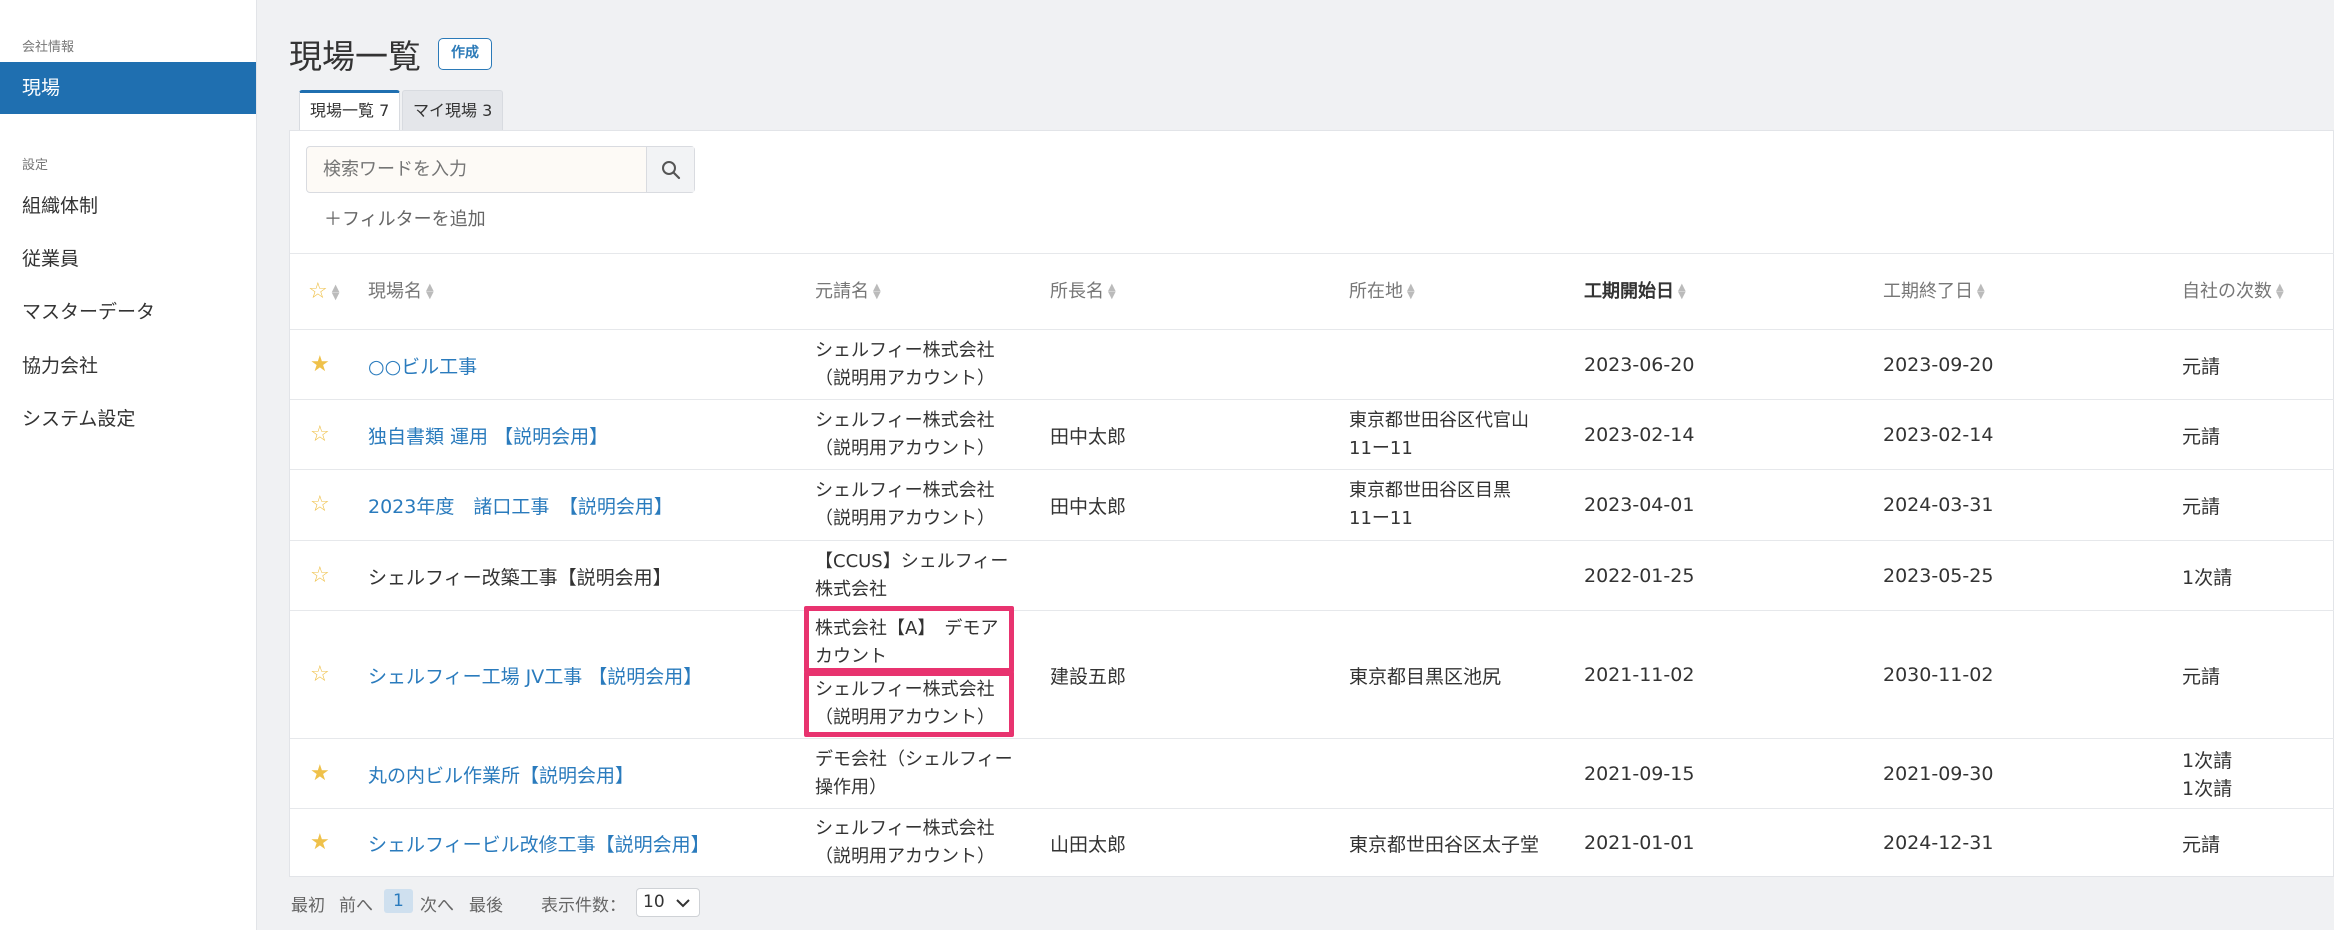 This screenshot has height=930, width=2334. Describe the element at coordinates (1938, 505) in the screenshot. I see `end-date: 2024-03-31` at that location.